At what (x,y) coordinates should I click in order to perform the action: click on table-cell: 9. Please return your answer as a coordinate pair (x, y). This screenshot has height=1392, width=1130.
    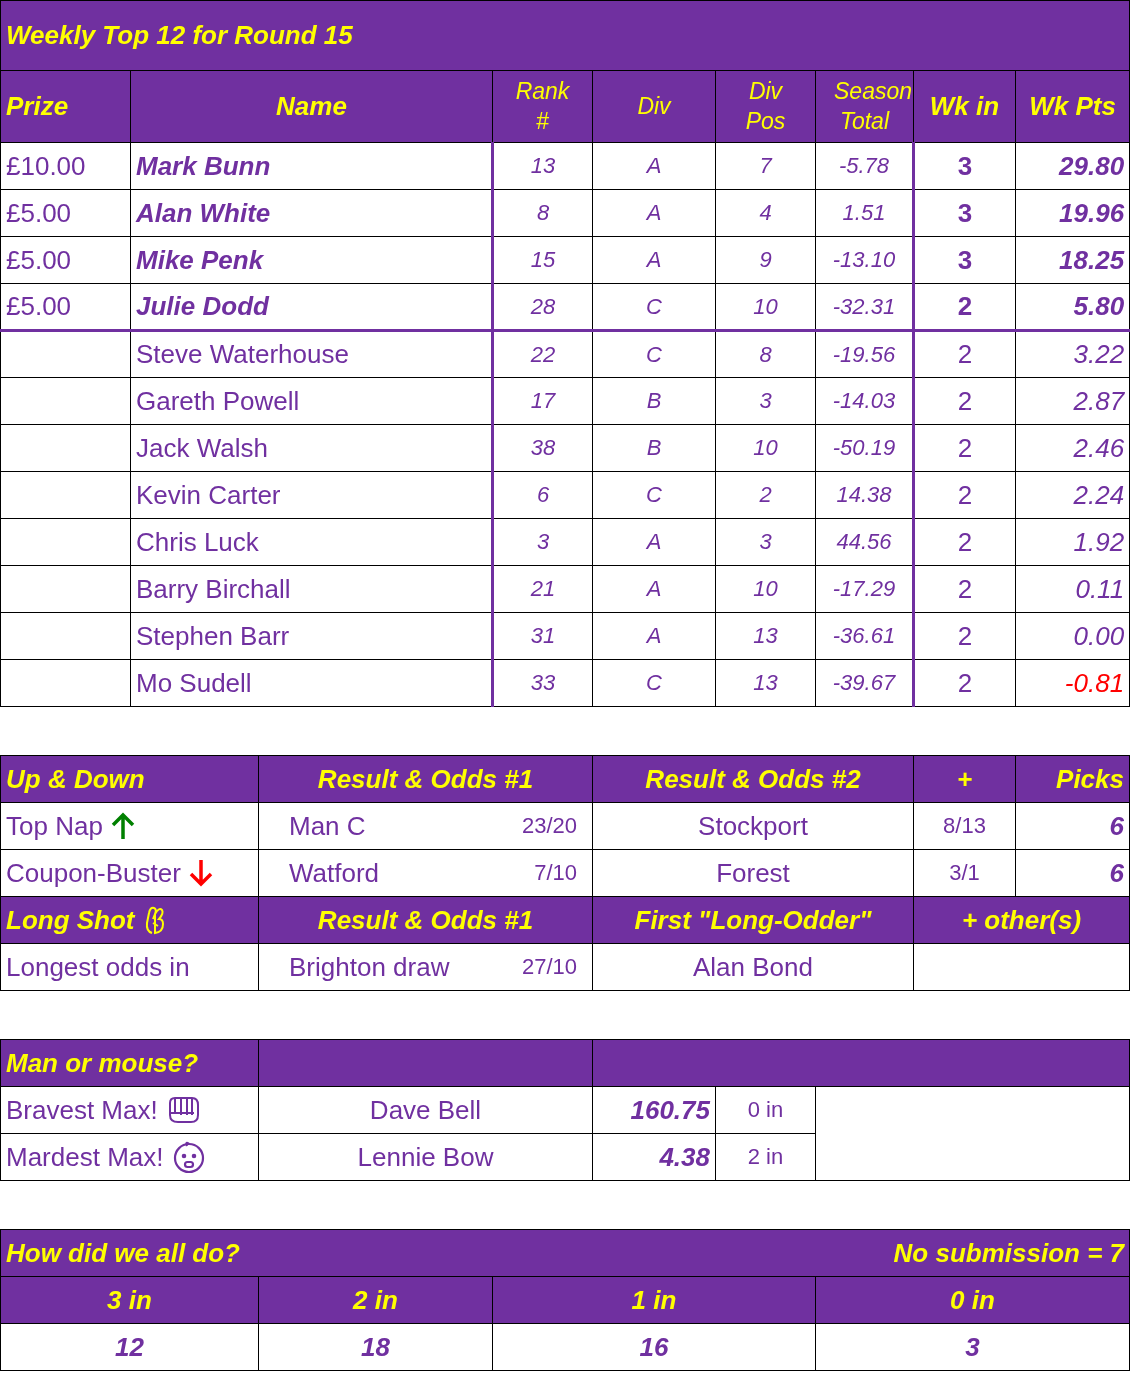
    Looking at the image, I should click on (765, 260).